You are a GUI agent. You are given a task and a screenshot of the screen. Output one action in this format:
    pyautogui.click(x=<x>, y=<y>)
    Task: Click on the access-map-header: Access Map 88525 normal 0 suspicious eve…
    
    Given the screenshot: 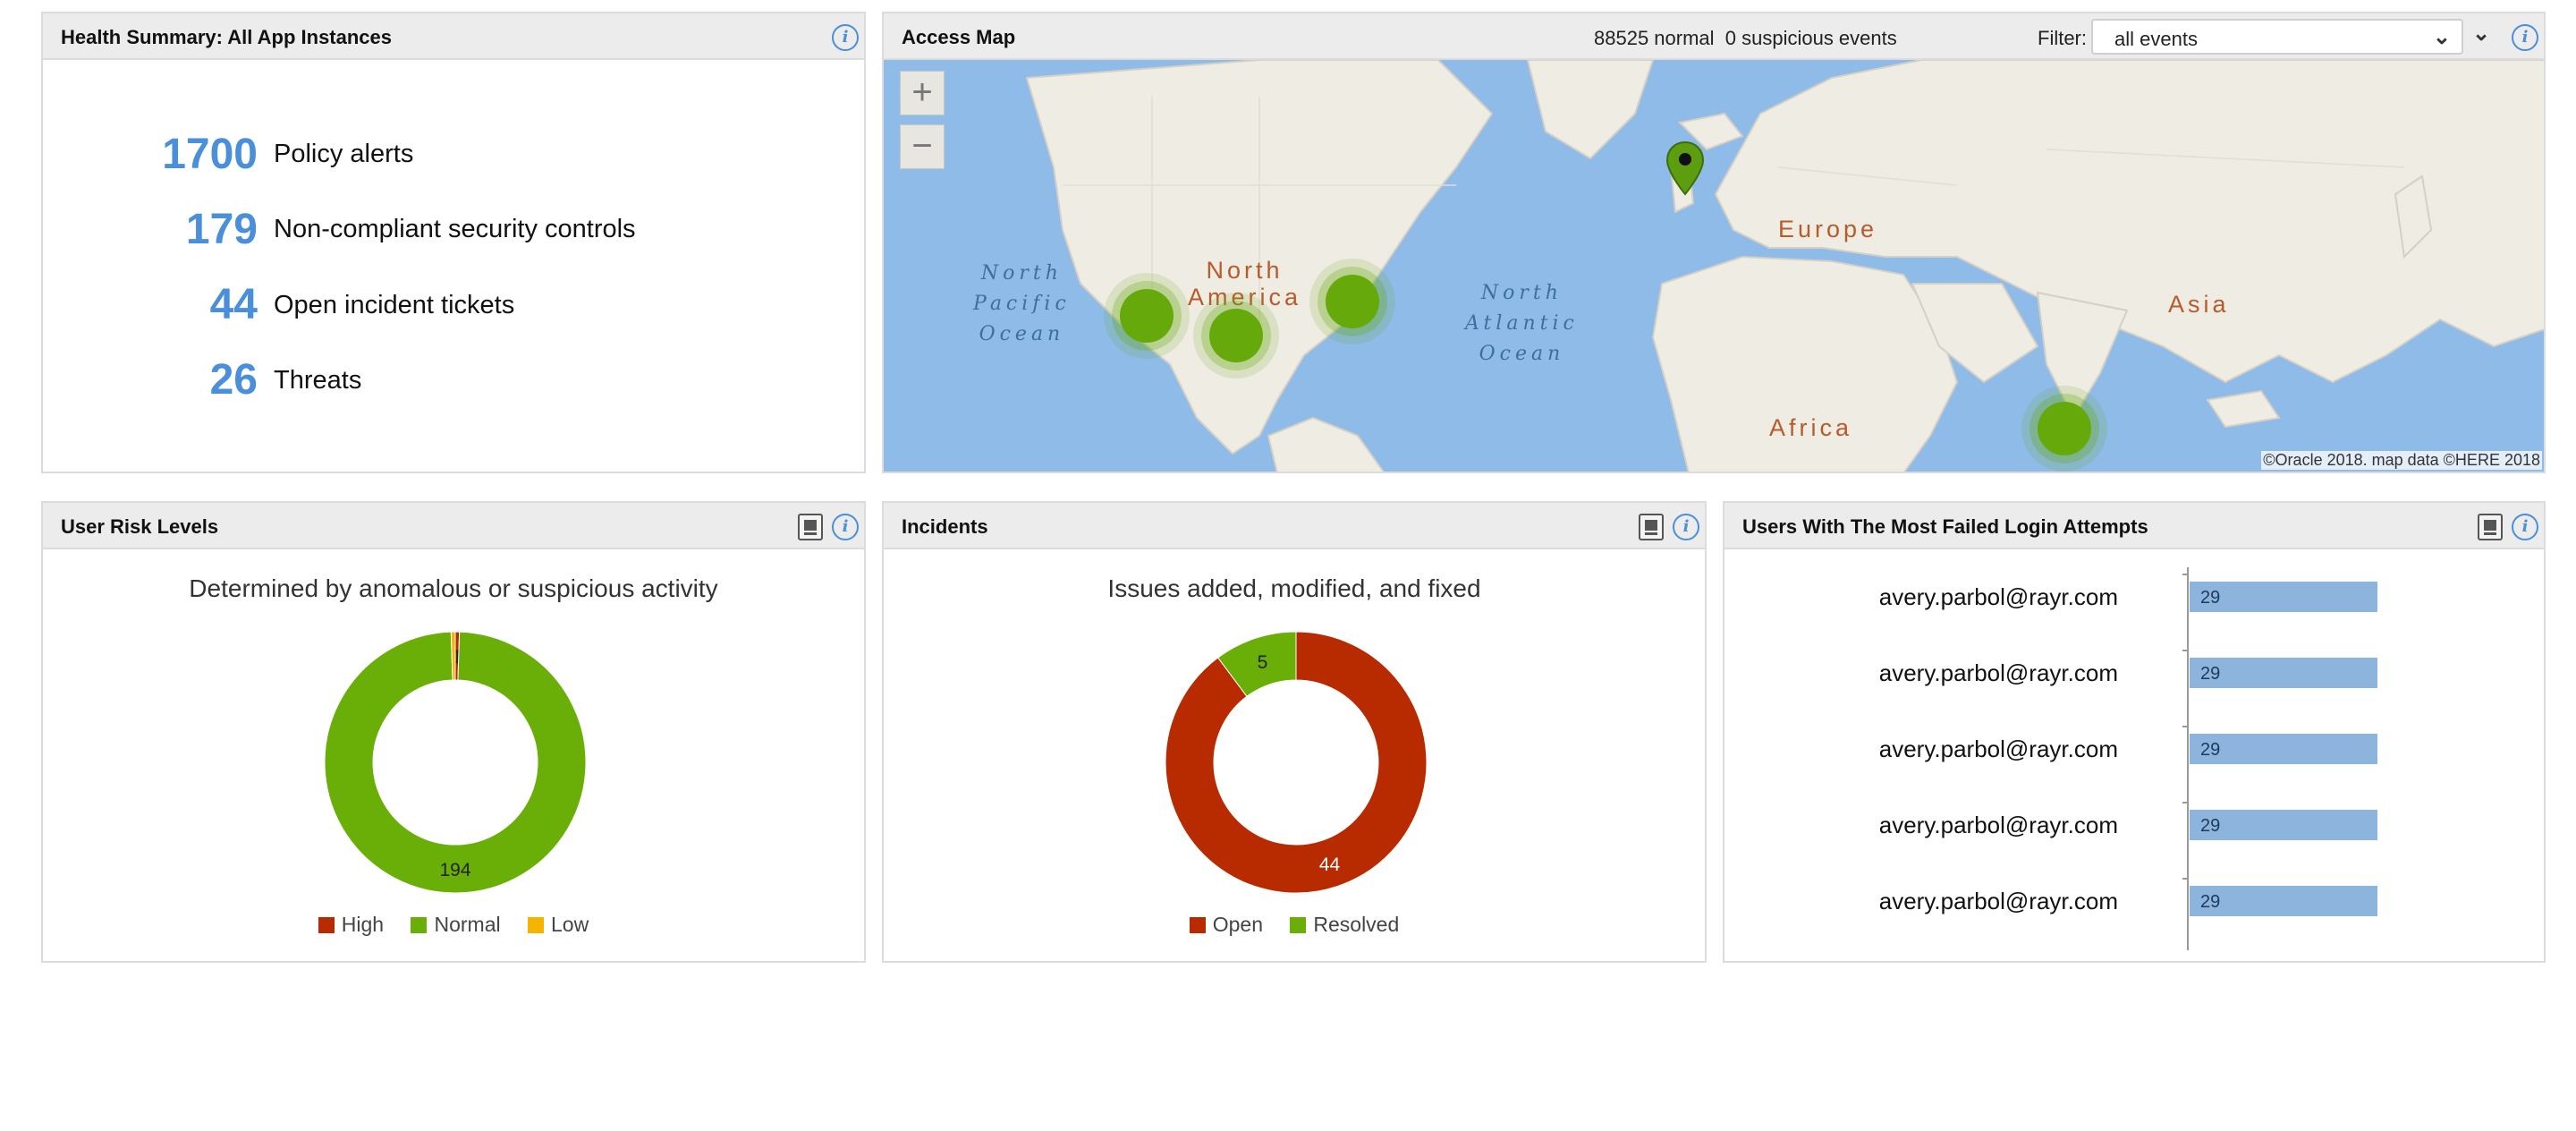 What is the action you would take?
    pyautogui.click(x=1714, y=36)
    